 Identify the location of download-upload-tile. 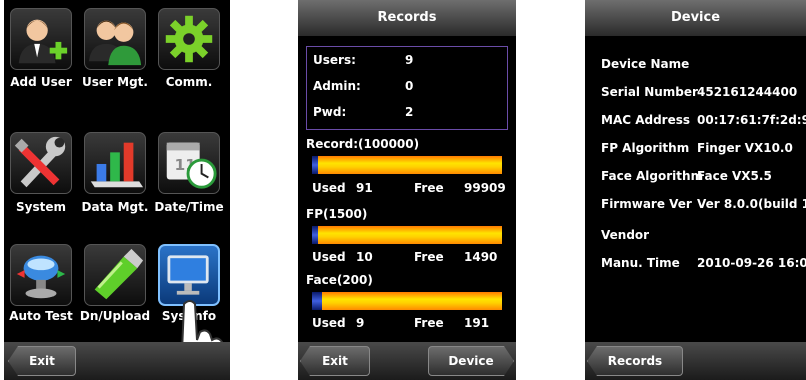
(115, 275).